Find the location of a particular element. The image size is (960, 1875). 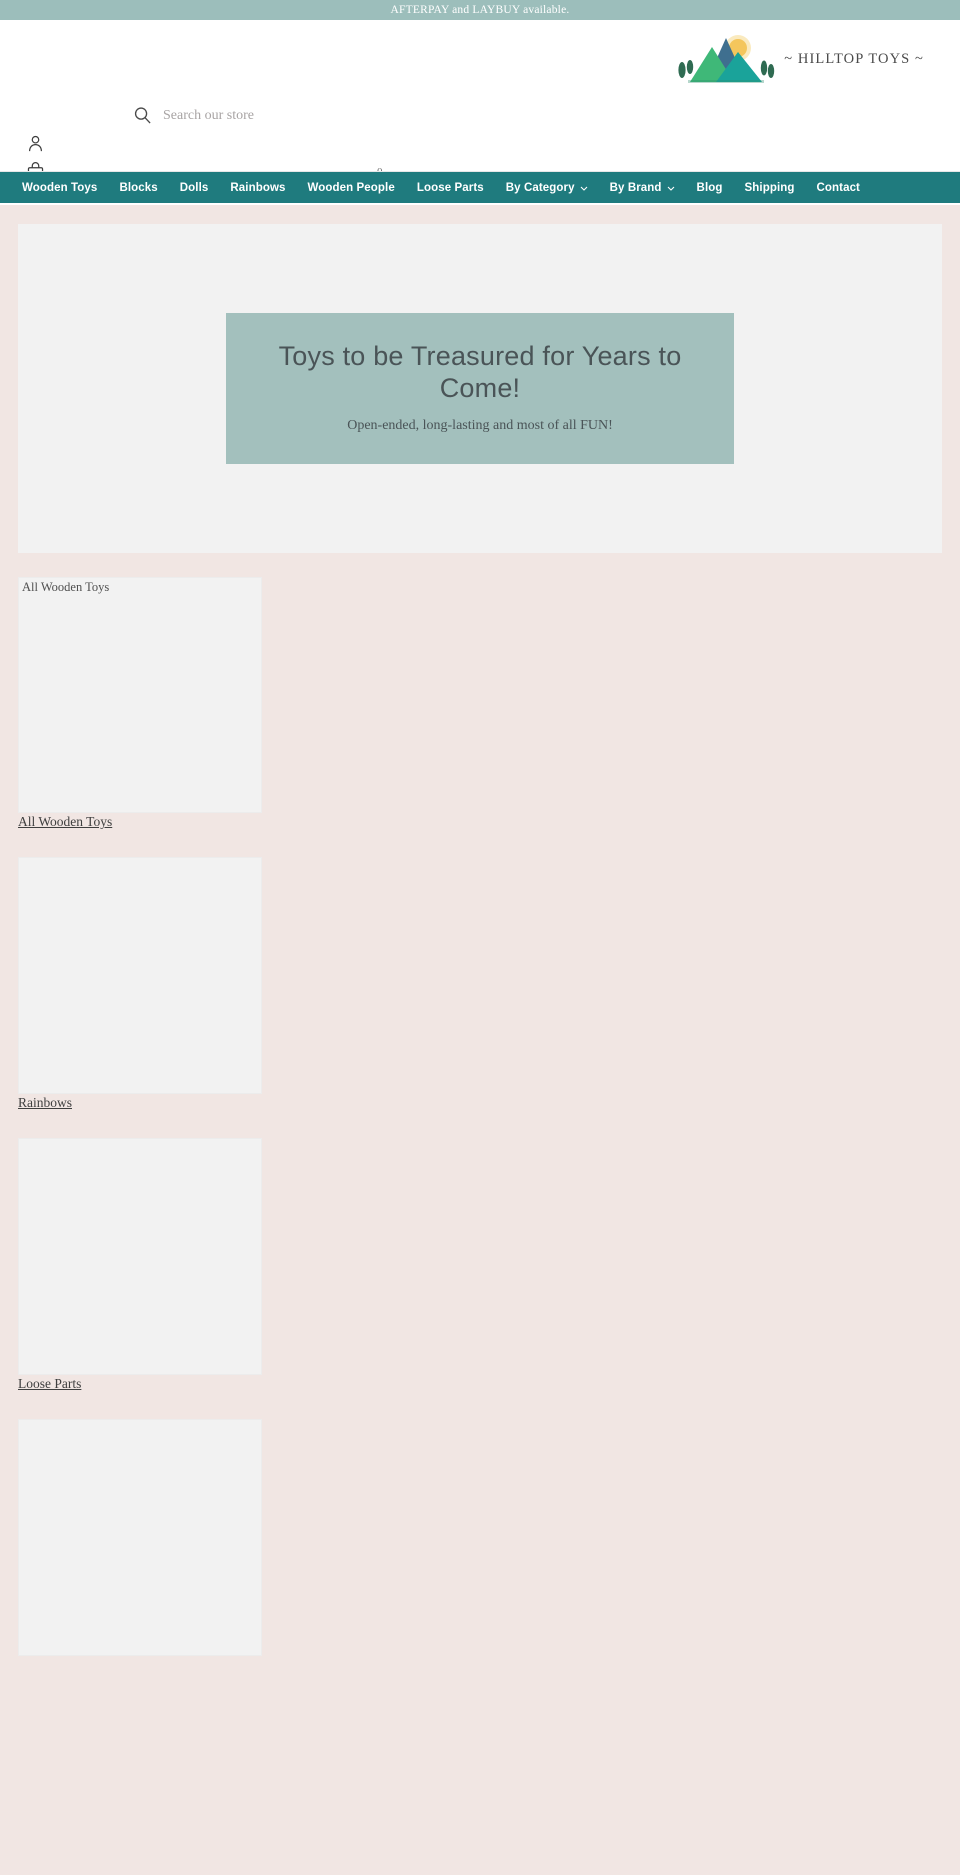

nav-item-by-category: By Category is located at coordinates (547, 188).